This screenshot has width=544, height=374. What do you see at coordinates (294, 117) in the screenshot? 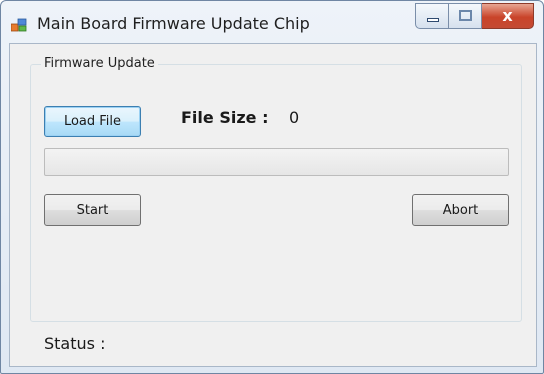
I see `file-size-value: 0` at bounding box center [294, 117].